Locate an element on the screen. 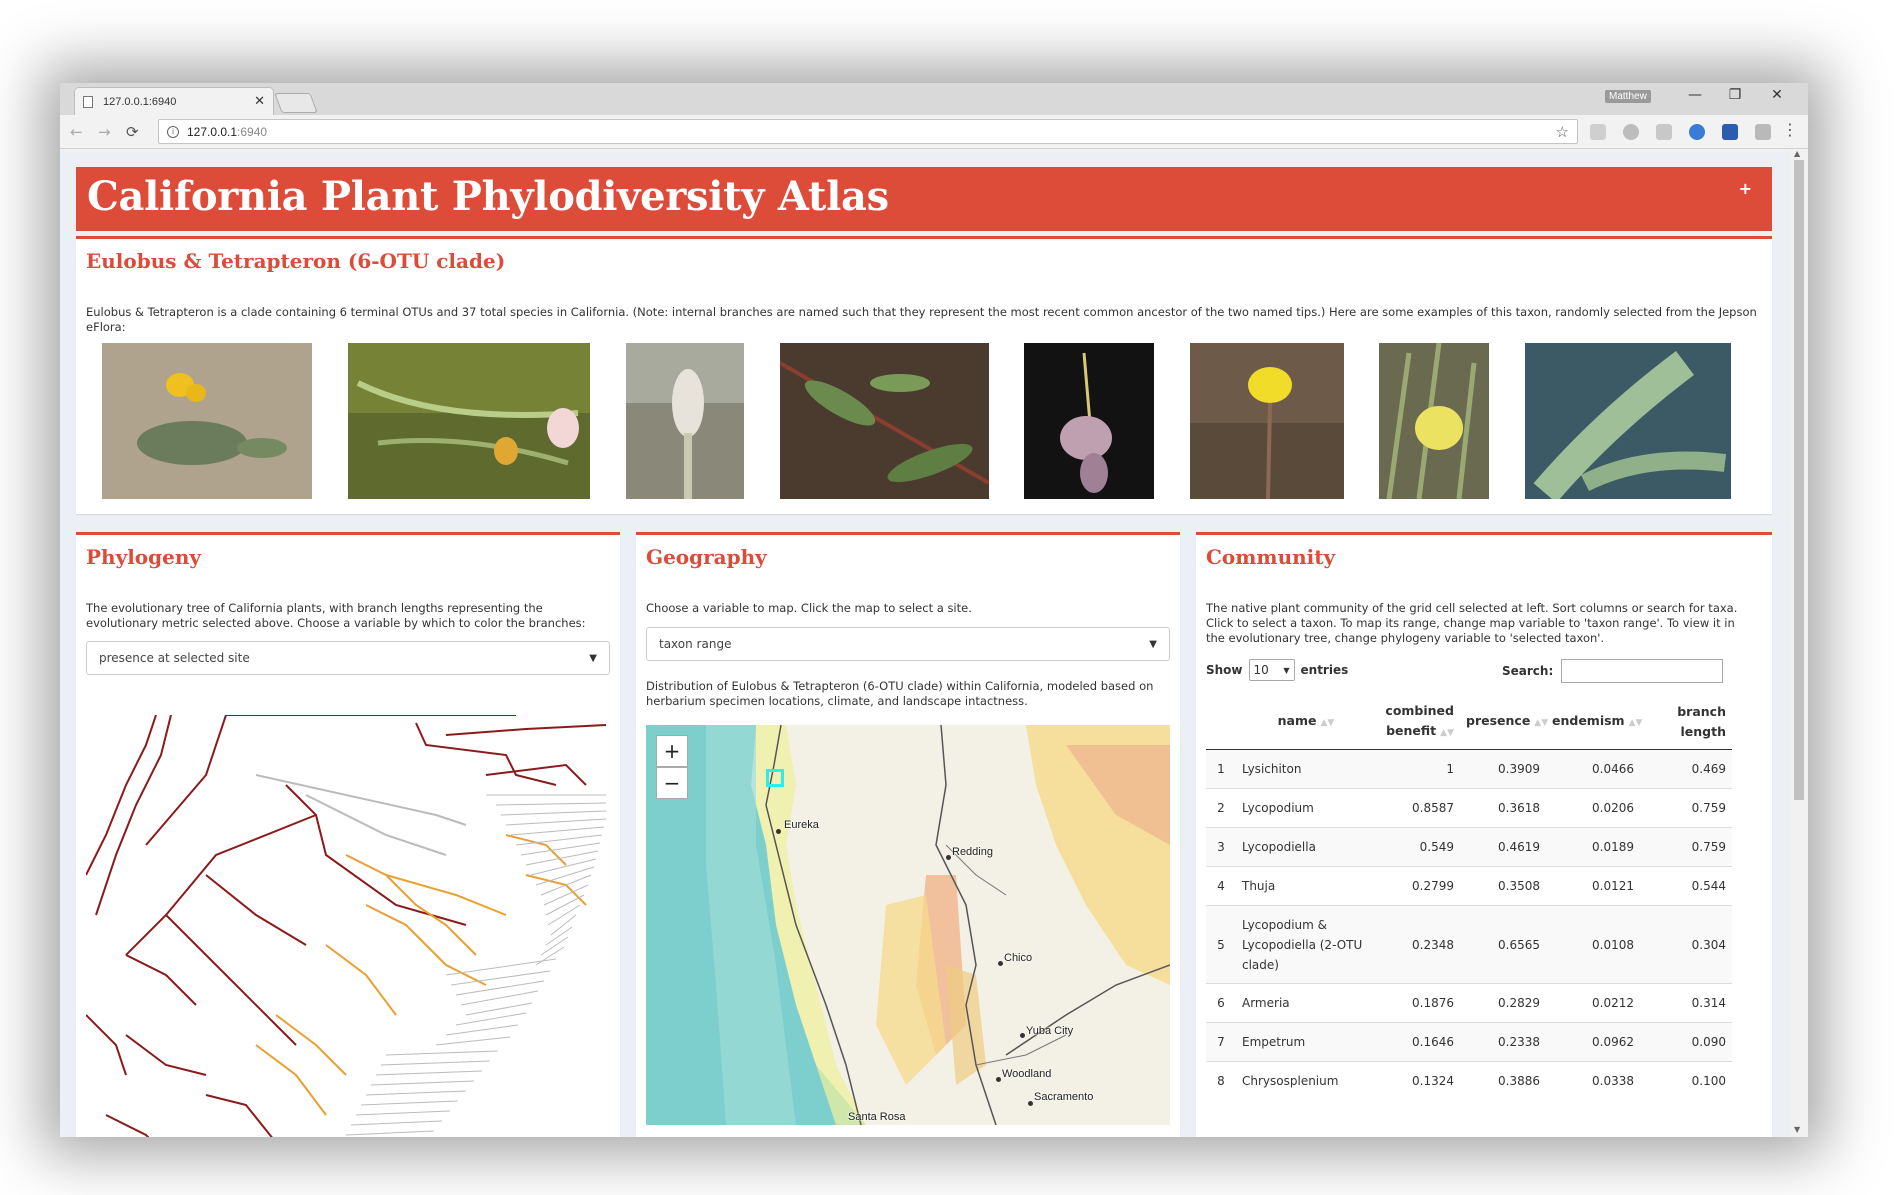  table-row: 4 Thuja 0.2799 0.3508 0.0121 0.544 is located at coordinates (1469, 886).